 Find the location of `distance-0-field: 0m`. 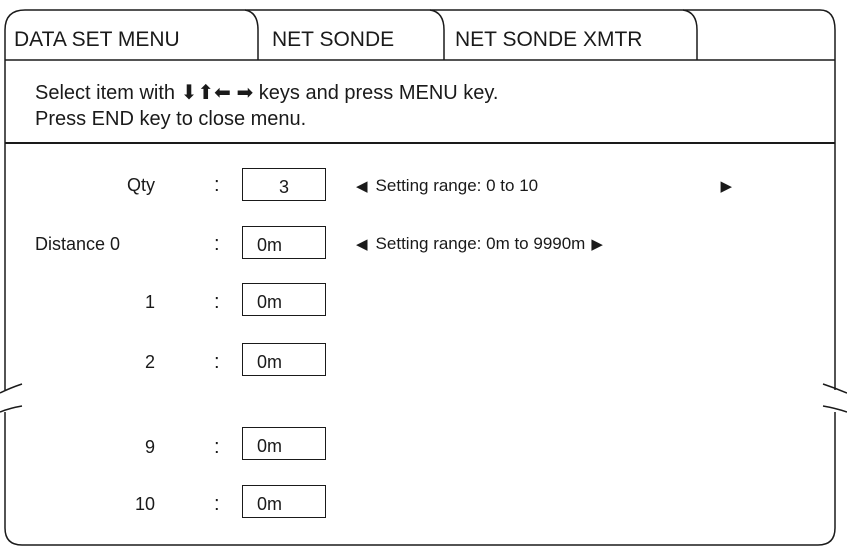

distance-0-field: 0m is located at coordinates (284, 242).